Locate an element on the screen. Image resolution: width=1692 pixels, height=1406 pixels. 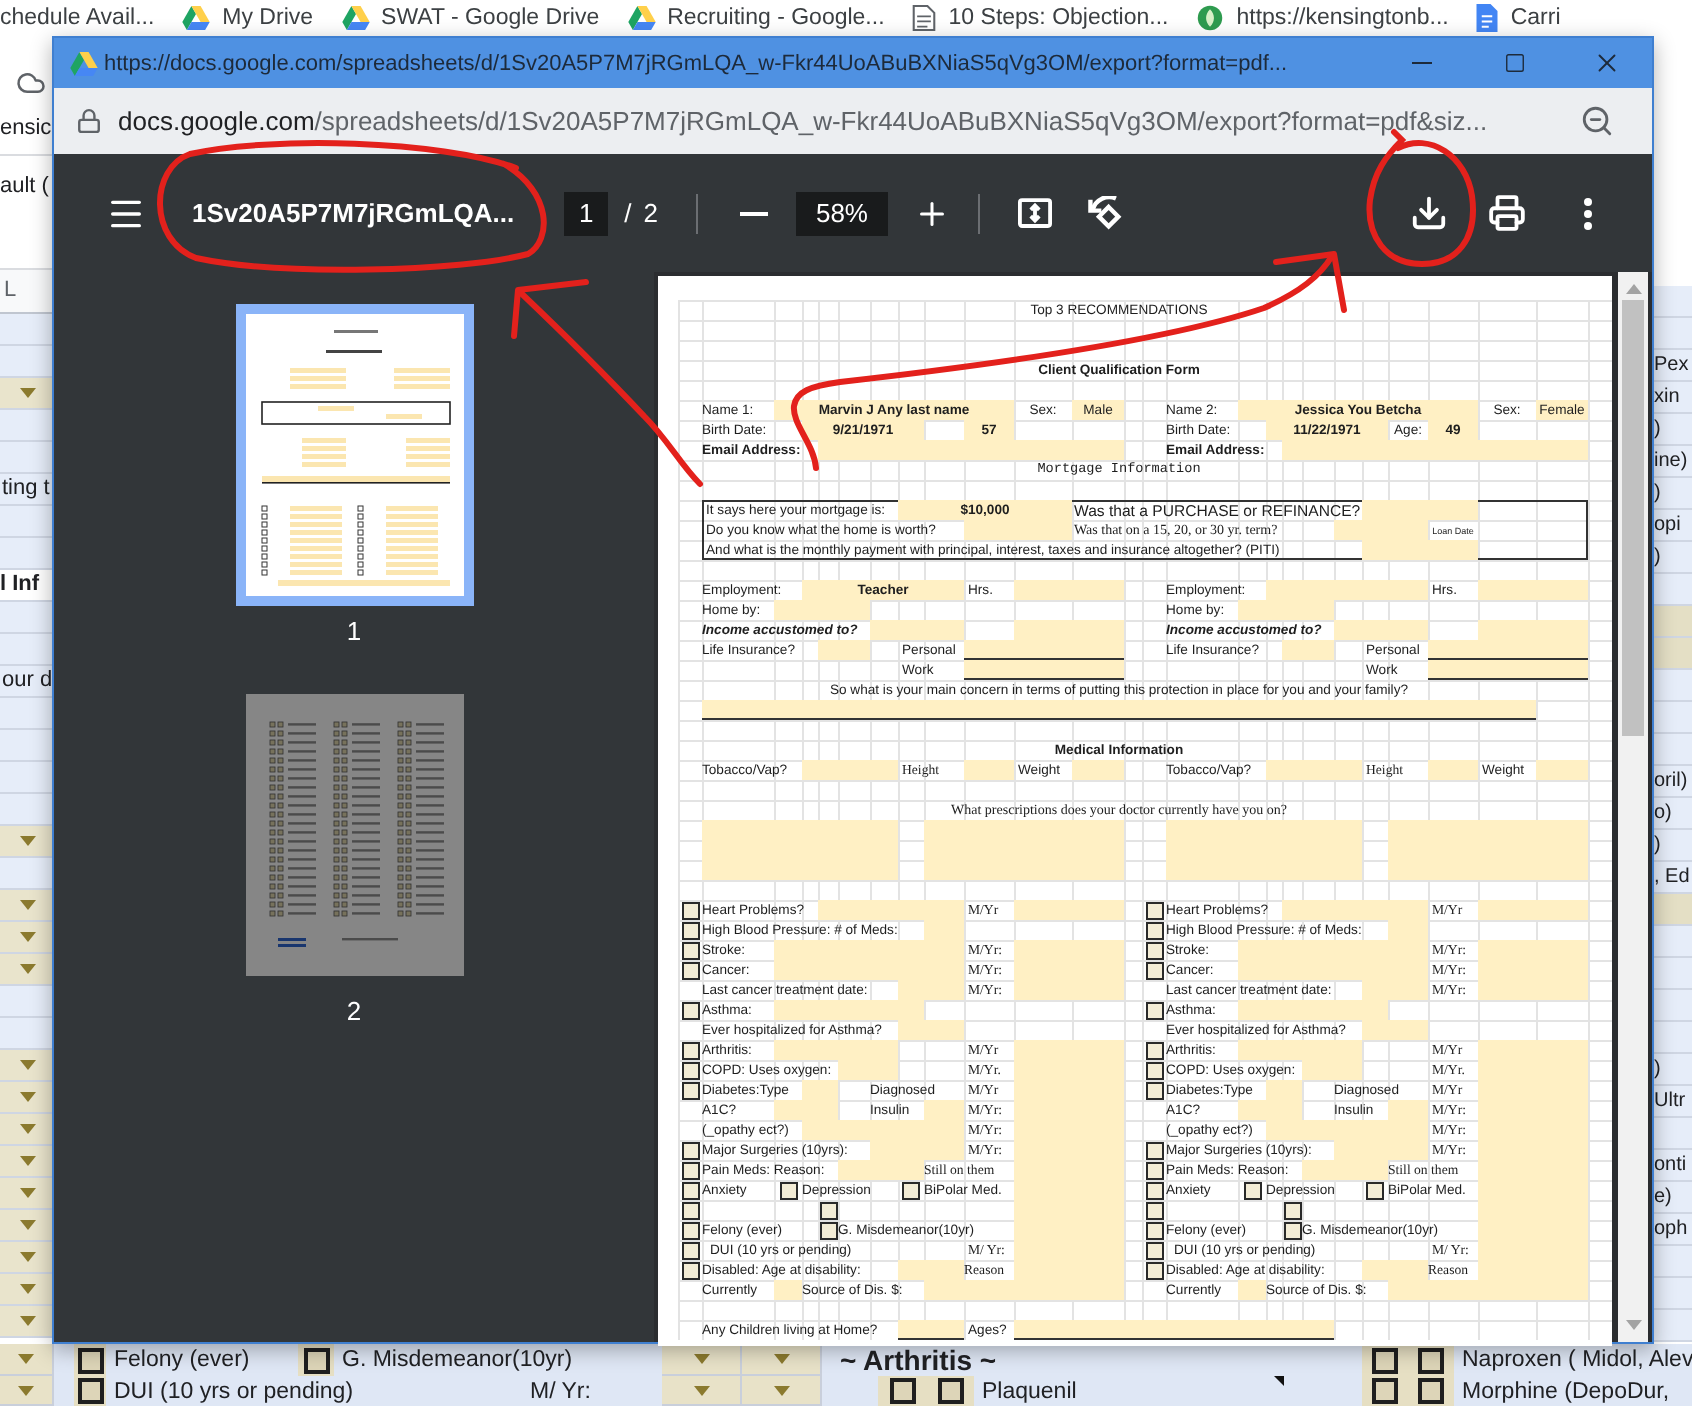
bookmark-item: SWAT - Google Drive is located at coordinates (470, 18).